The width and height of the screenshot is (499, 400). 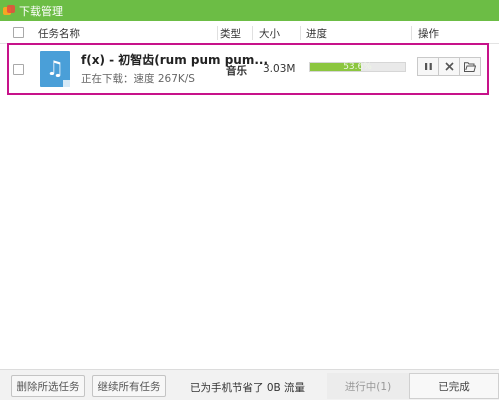 What do you see at coordinates (18, 32) in the screenshot?
I see `select-all-checkbox` at bounding box center [18, 32].